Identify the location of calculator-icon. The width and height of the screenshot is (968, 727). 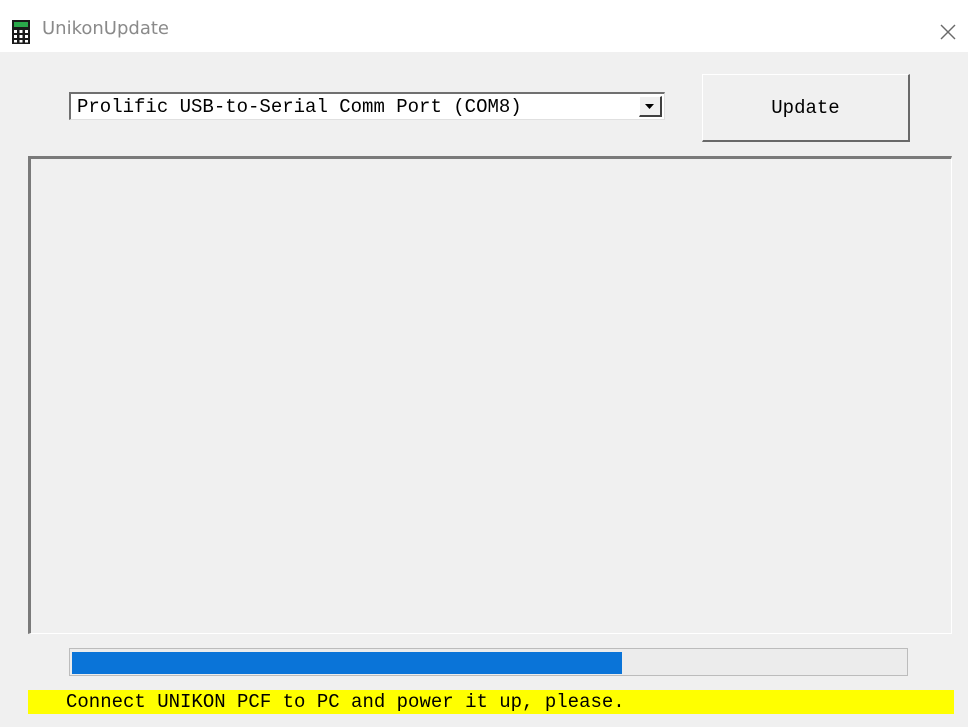
(21, 32).